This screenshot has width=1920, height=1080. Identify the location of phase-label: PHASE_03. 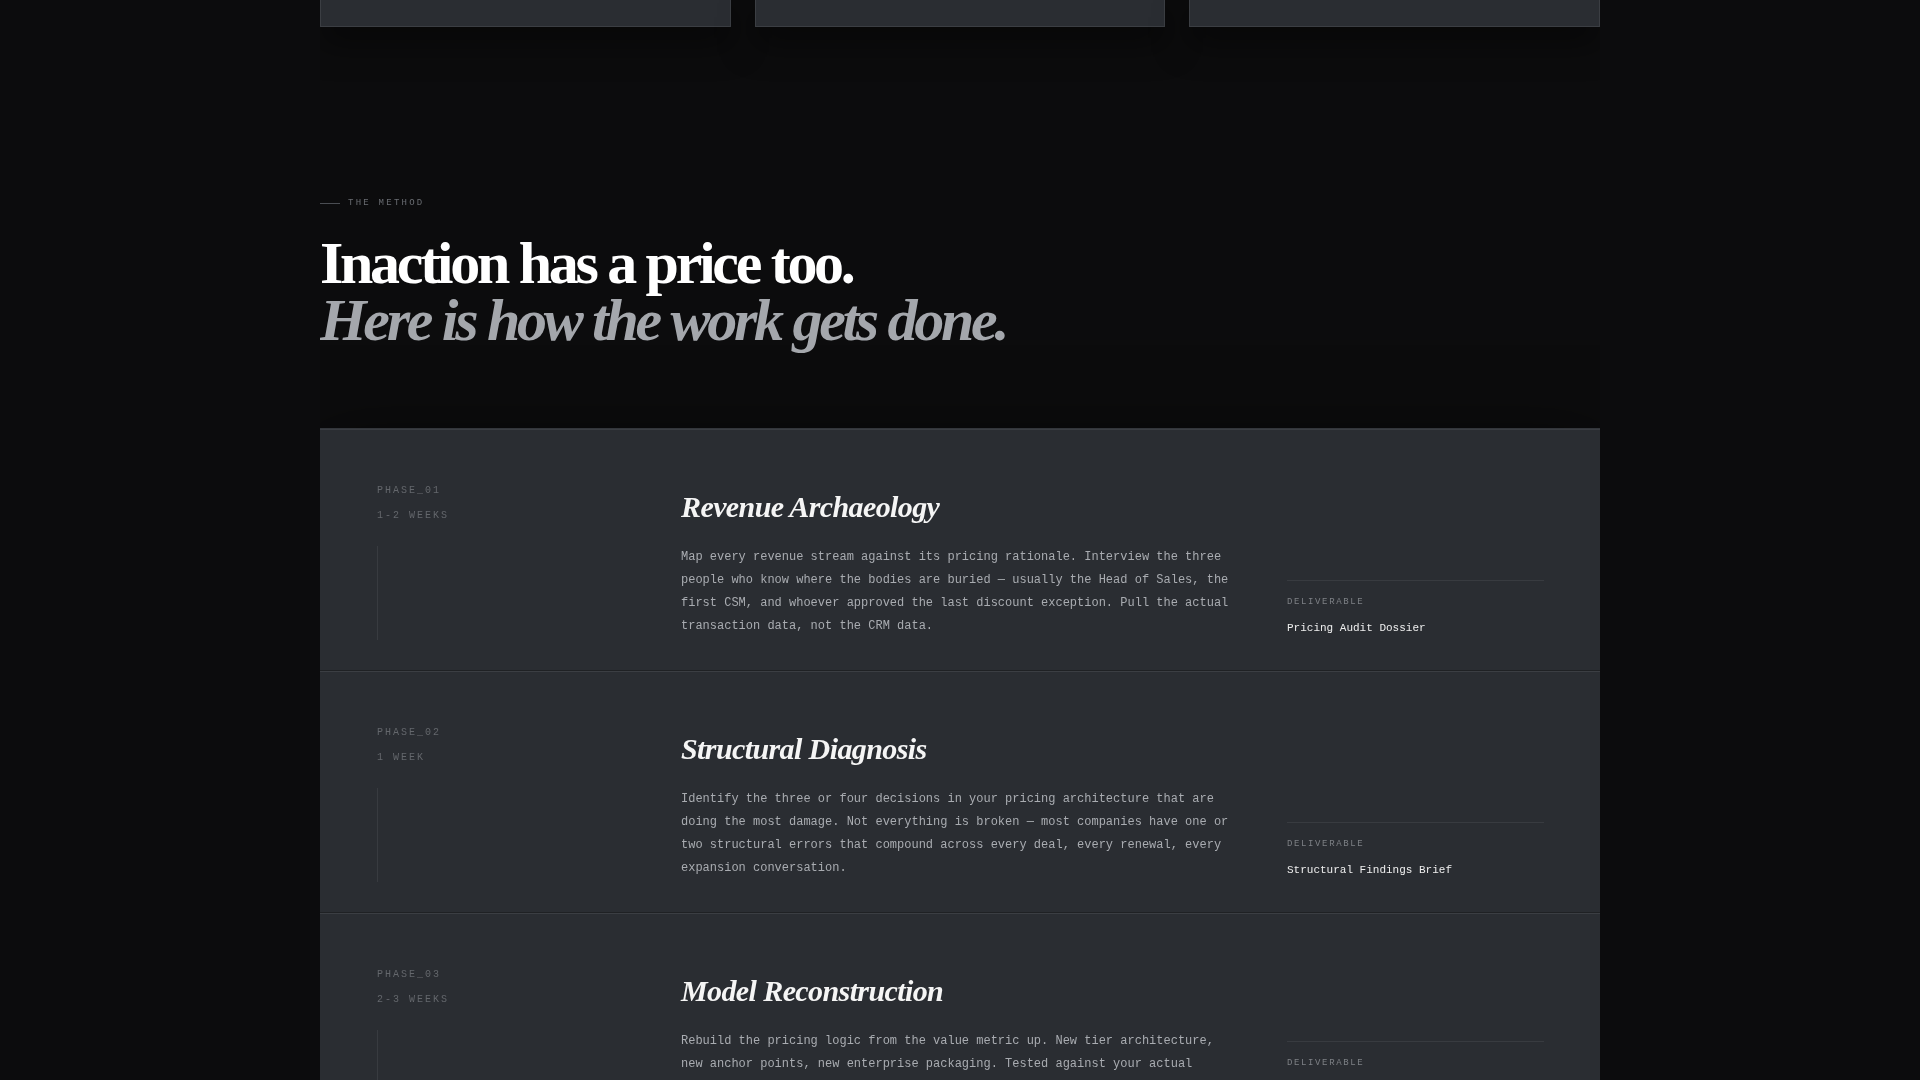
(409, 975).